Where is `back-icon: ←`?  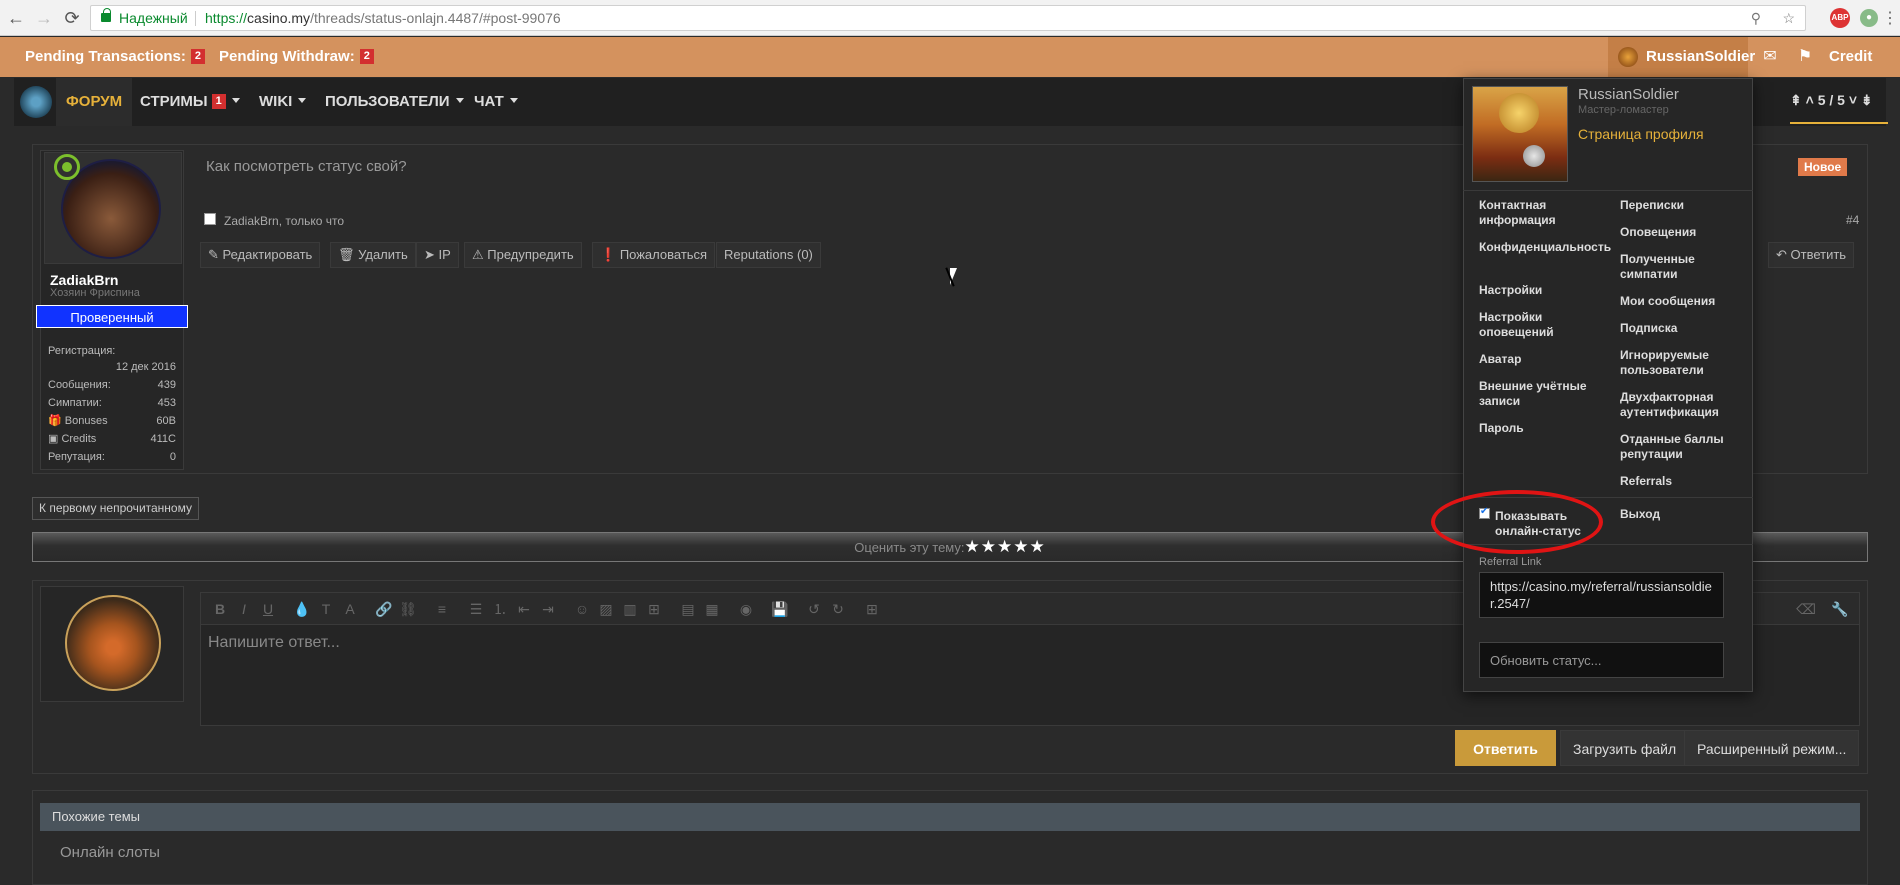
back-icon: ← is located at coordinates (16, 18).